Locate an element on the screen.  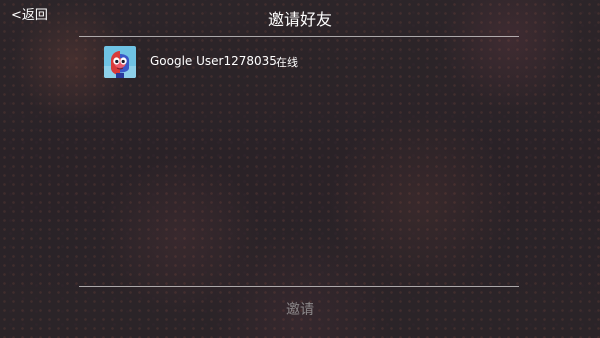
header-divider is located at coordinates (299, 36).